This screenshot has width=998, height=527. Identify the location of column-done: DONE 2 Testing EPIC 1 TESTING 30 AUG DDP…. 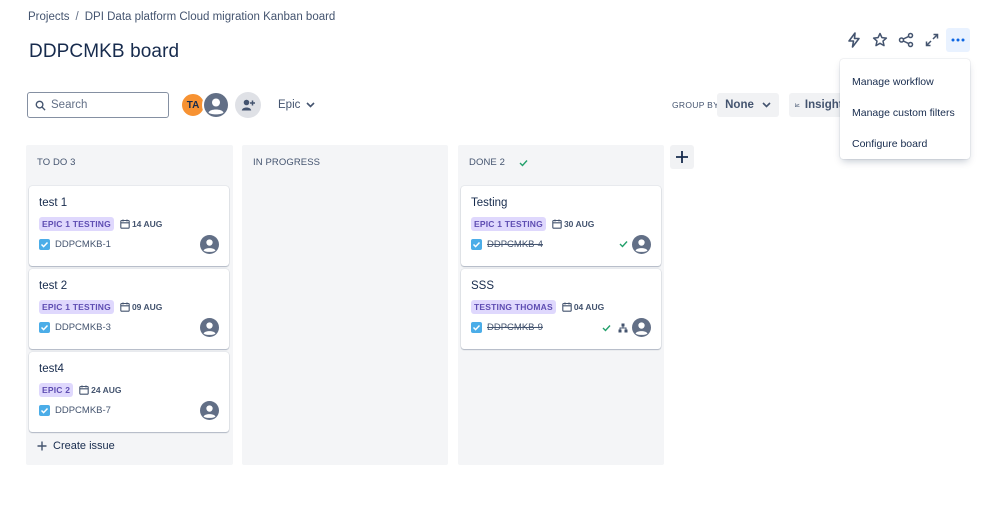
(561, 305).